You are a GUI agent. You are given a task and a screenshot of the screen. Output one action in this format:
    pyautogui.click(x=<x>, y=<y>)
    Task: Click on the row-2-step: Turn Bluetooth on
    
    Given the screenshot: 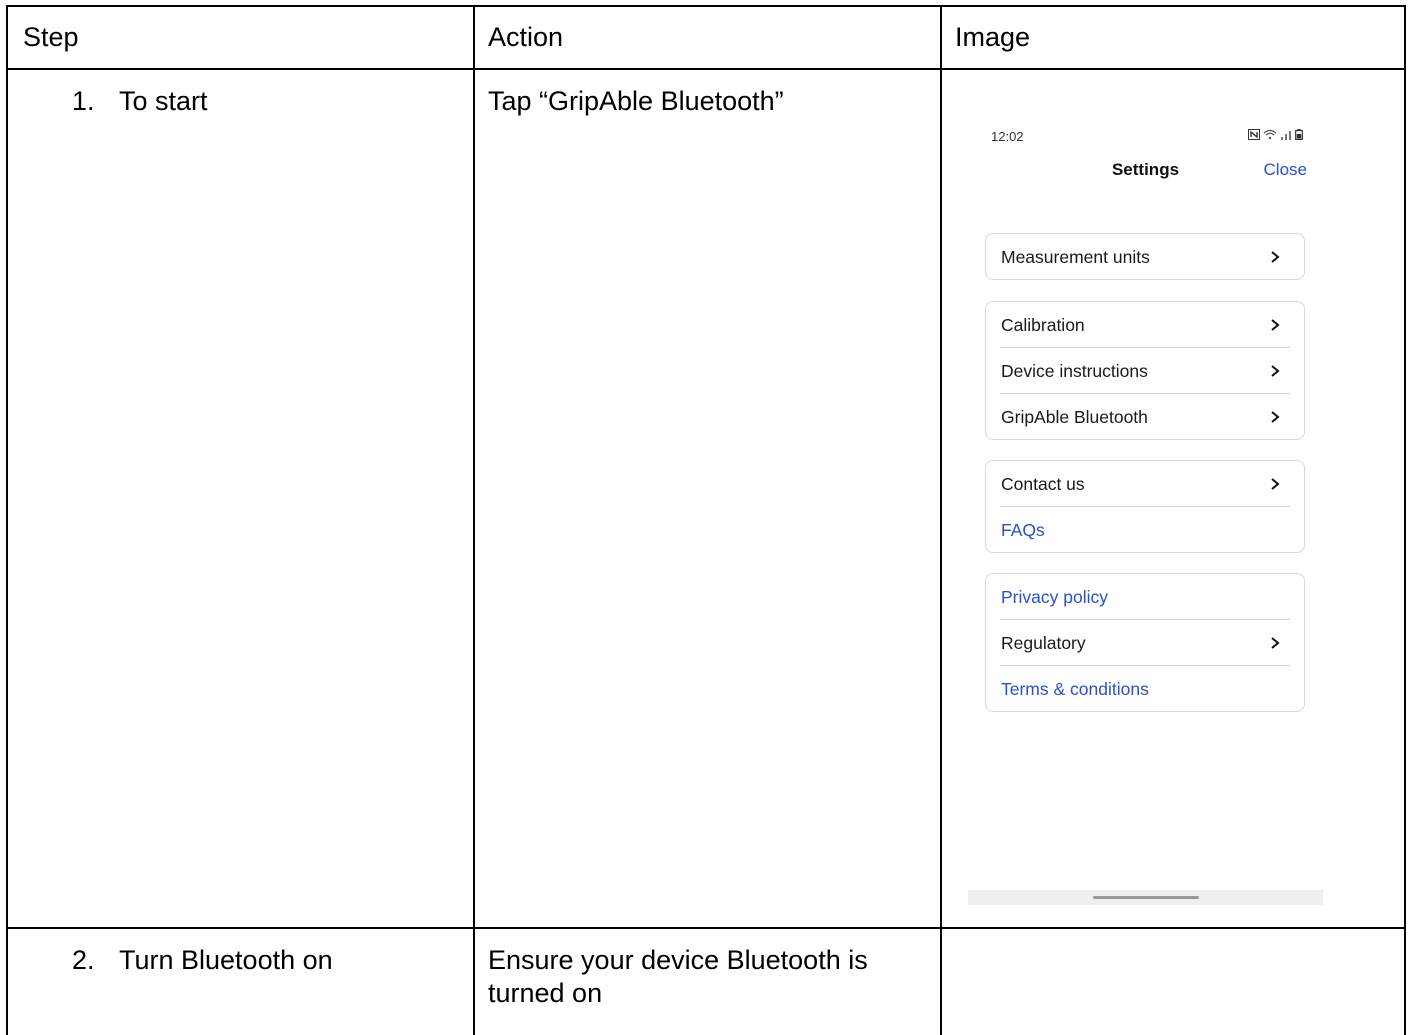 What is the action you would take?
    pyautogui.click(x=226, y=960)
    